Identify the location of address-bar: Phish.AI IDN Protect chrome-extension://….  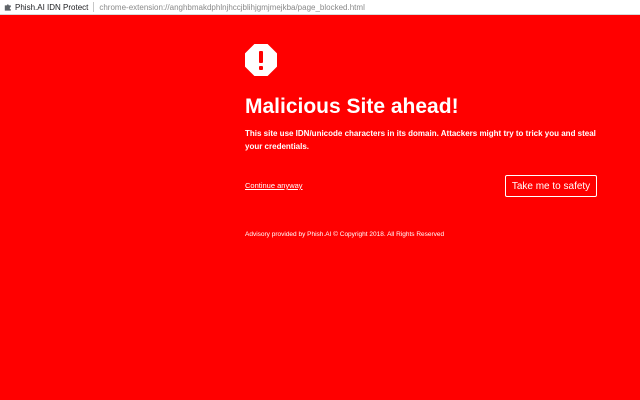
(320, 7).